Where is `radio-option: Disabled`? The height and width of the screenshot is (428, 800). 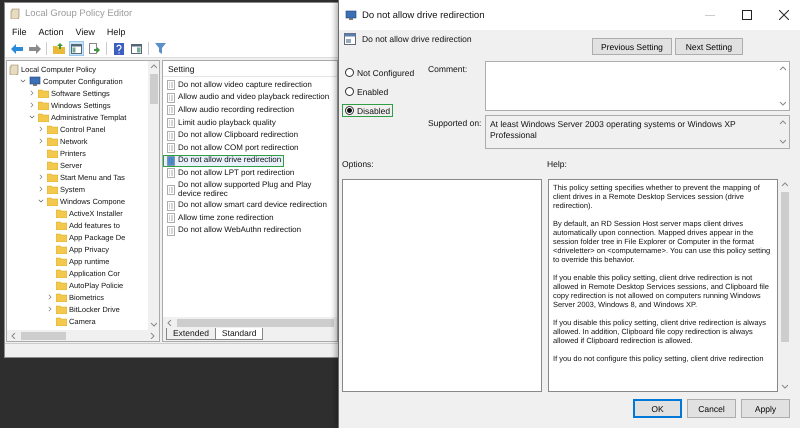
radio-option: Disabled is located at coordinates (368, 110).